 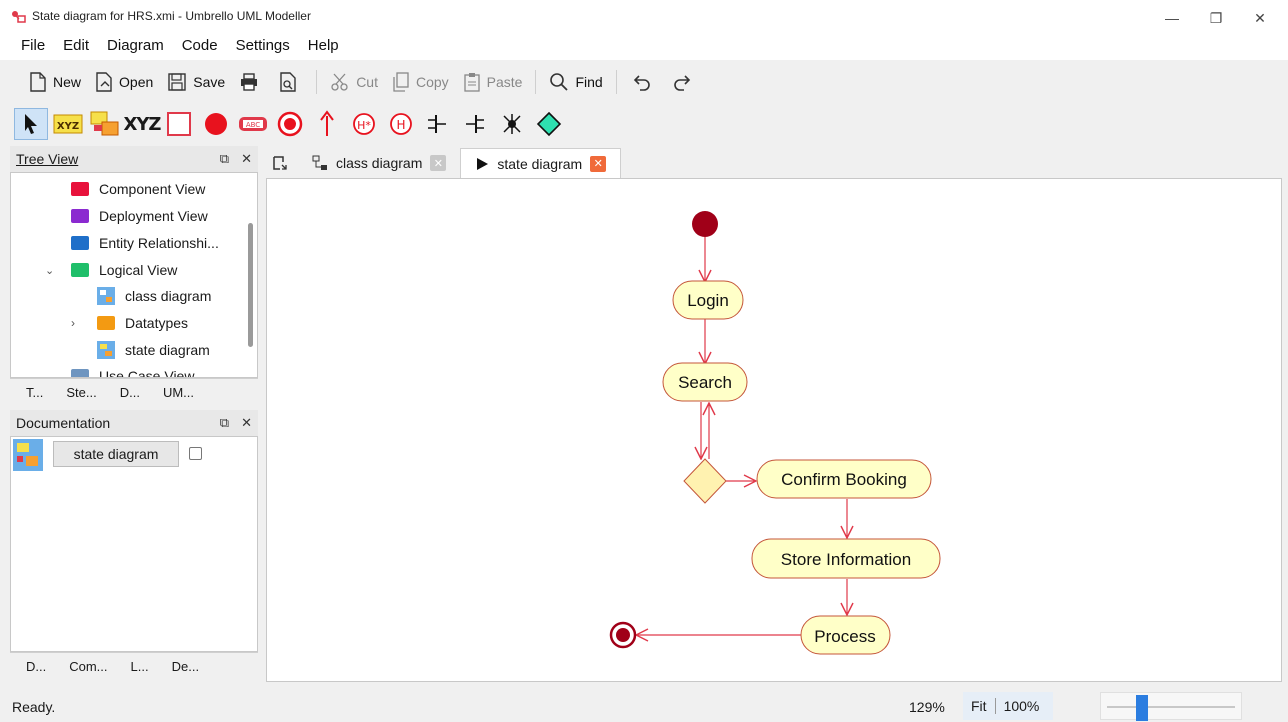 I want to click on save-button: Save, so click(x=196, y=82).